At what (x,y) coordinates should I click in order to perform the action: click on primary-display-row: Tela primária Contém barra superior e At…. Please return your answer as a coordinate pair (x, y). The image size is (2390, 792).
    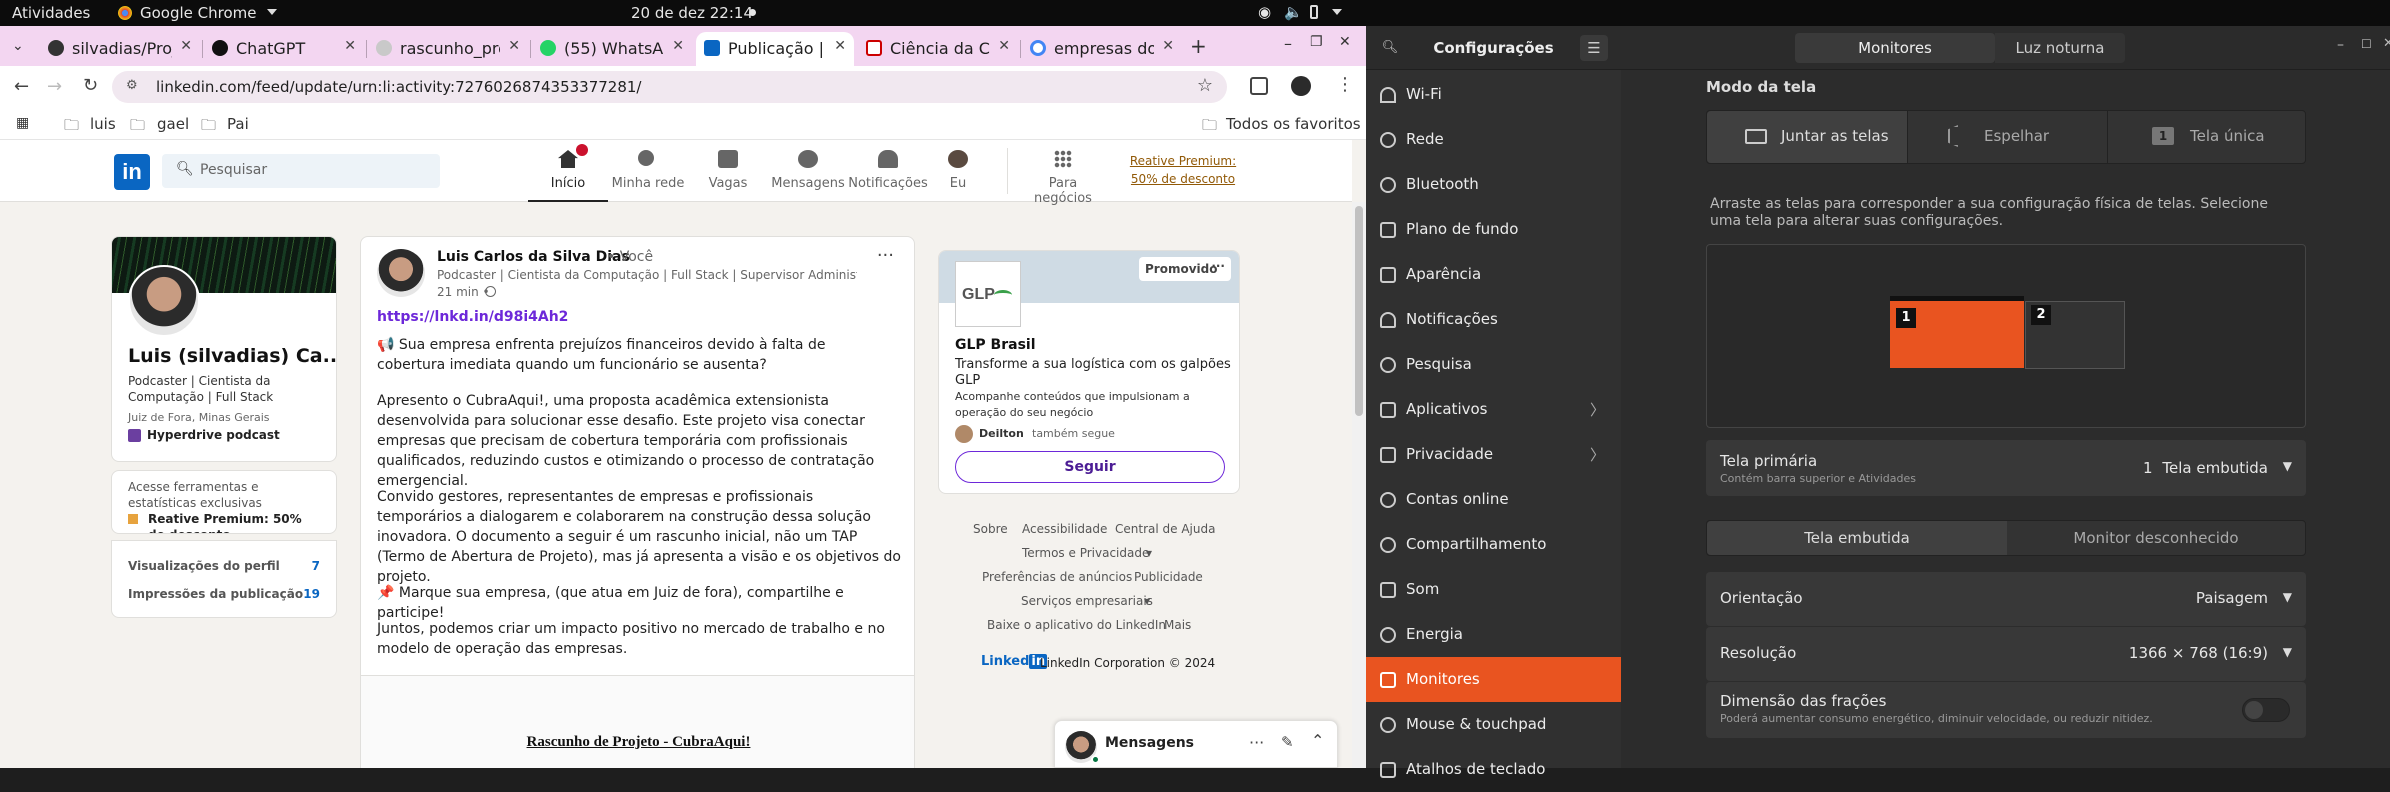
    Looking at the image, I should click on (2006, 468).